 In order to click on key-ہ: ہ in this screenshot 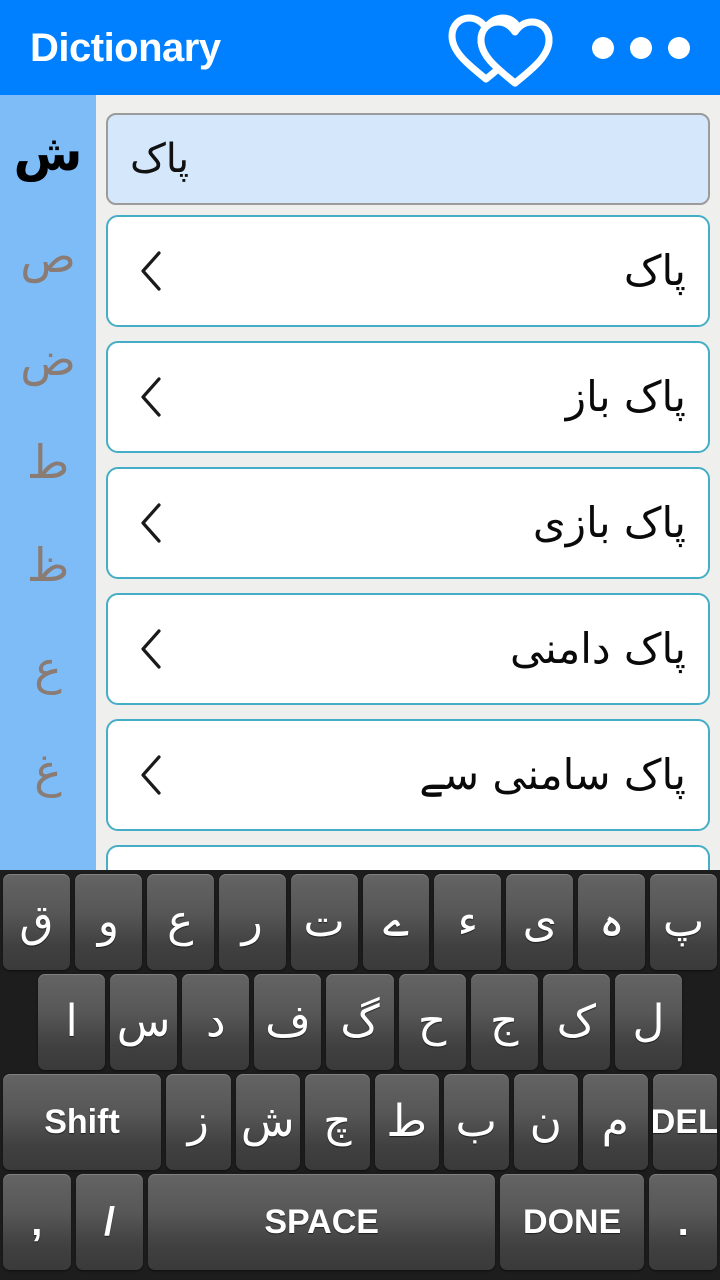, I will do `click(612, 922)`.